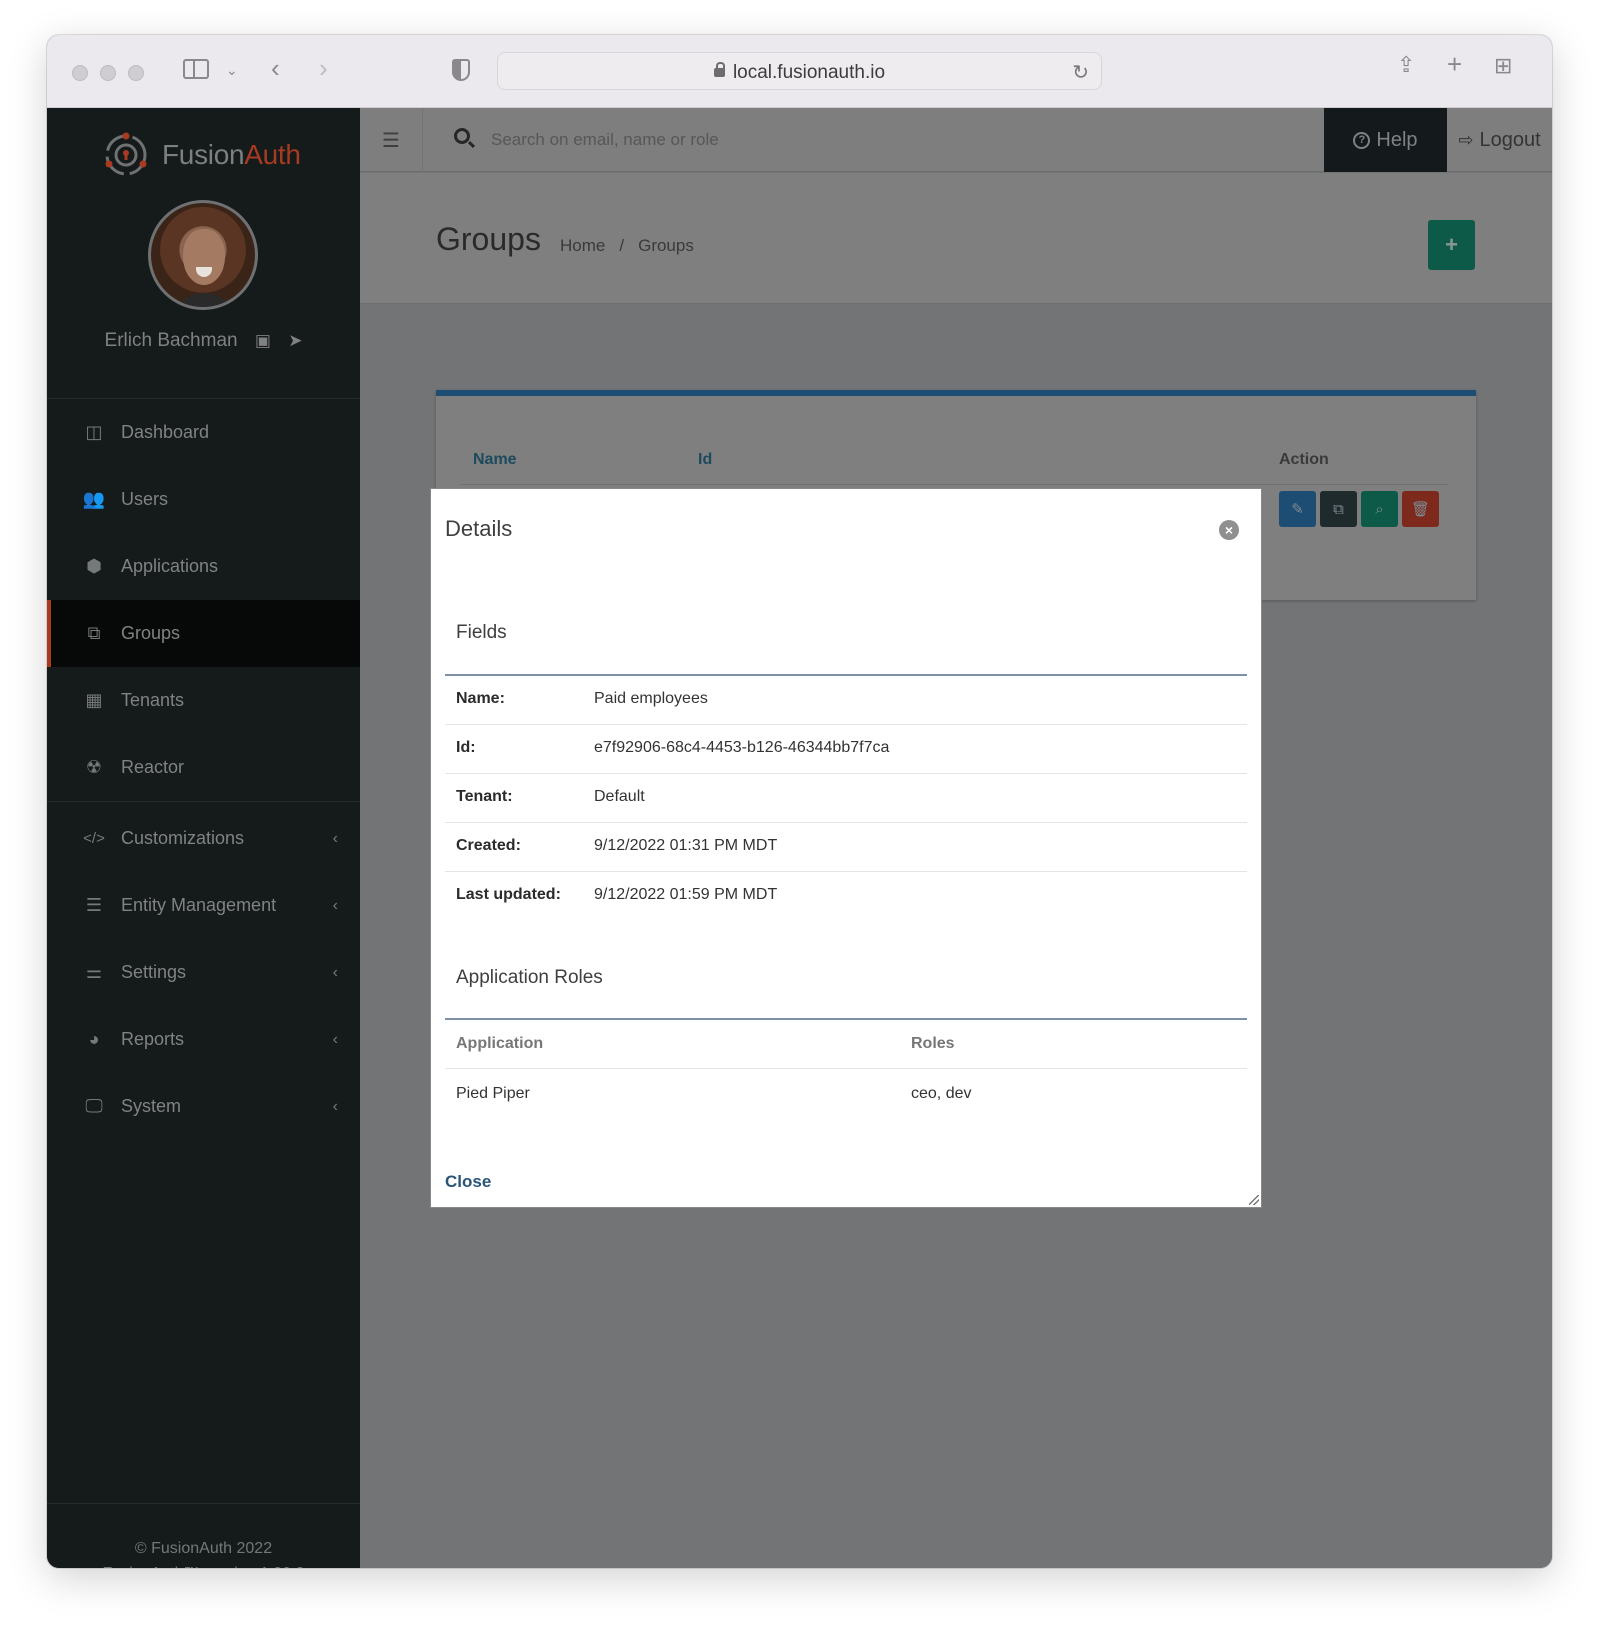 The height and width of the screenshot is (1628, 1600). Describe the element at coordinates (196, 69) in the screenshot. I see `sidebar-toggle-icon` at that location.